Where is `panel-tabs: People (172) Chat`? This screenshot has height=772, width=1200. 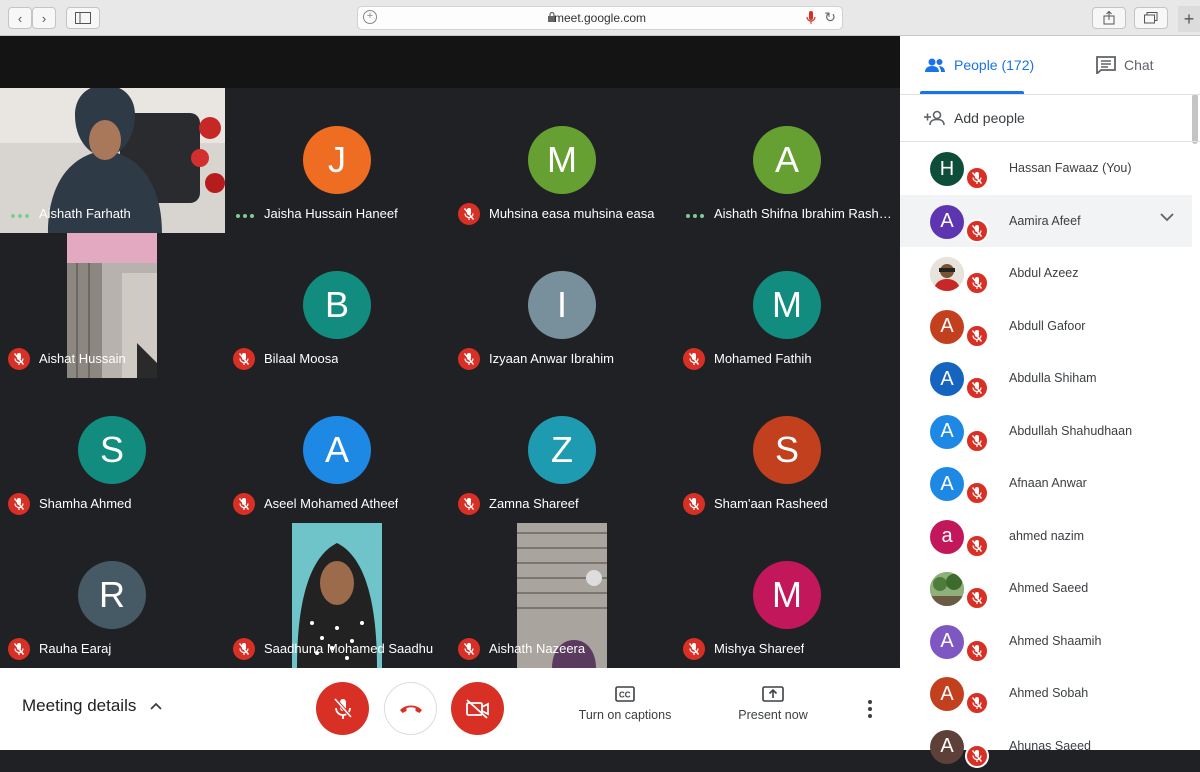
panel-tabs: People (172) Chat is located at coordinates (1050, 65).